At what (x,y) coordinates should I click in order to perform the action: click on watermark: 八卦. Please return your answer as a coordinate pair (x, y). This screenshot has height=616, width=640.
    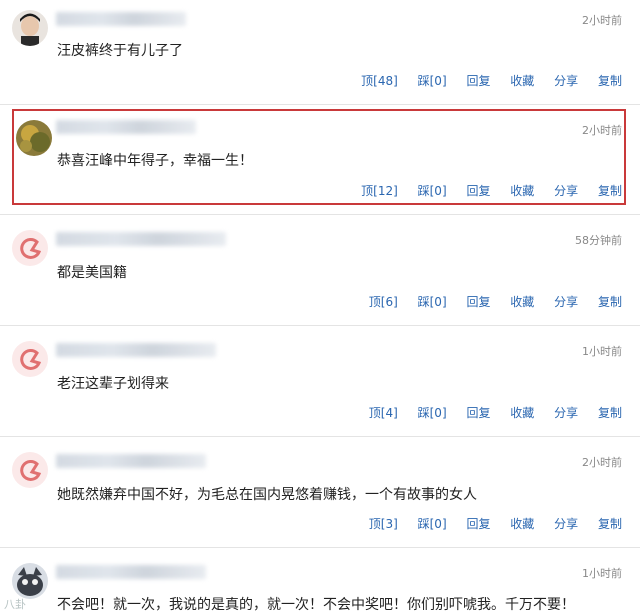
    Looking at the image, I should click on (15, 604).